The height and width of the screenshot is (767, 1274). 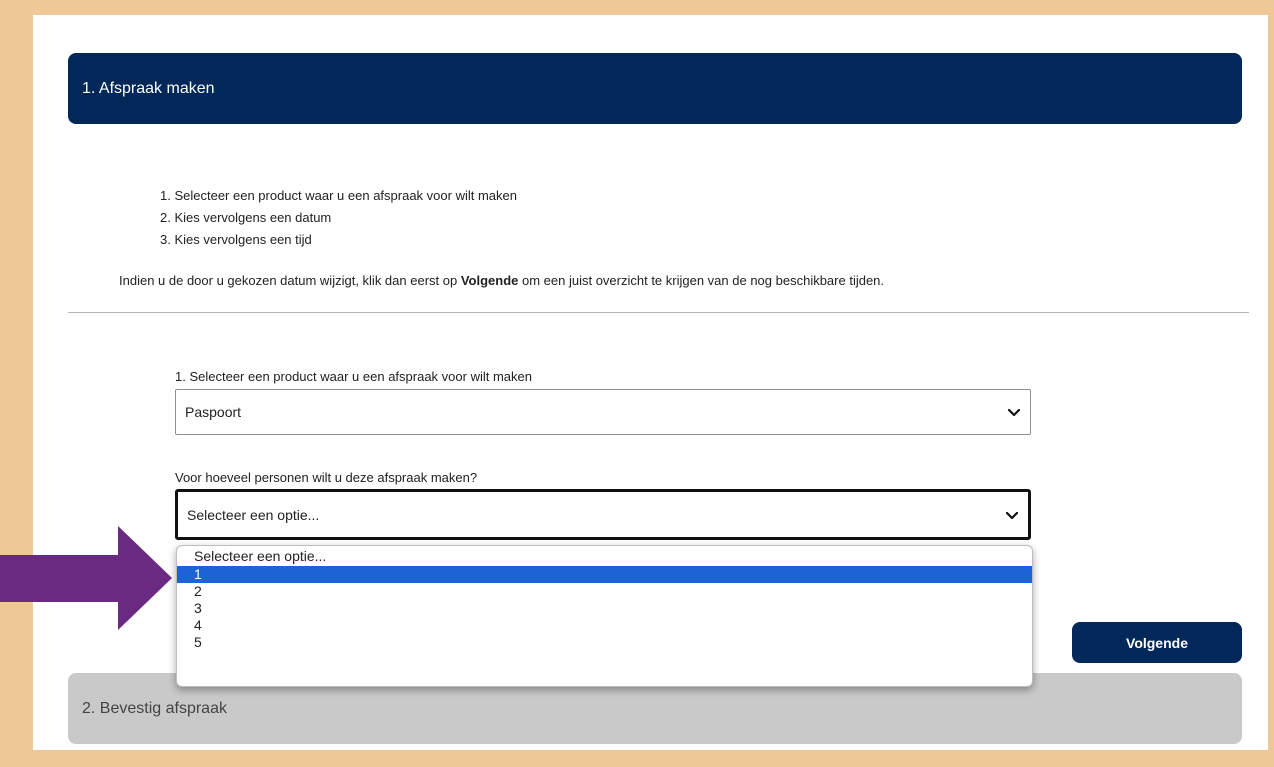 I want to click on dropdown-option: 4, so click(x=604, y=625).